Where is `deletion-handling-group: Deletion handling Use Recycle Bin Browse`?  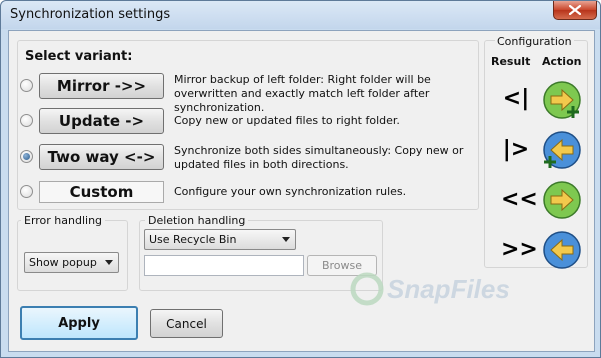 deletion-handling-group: Deletion handling Use Recycle Bin Browse is located at coordinates (261, 252).